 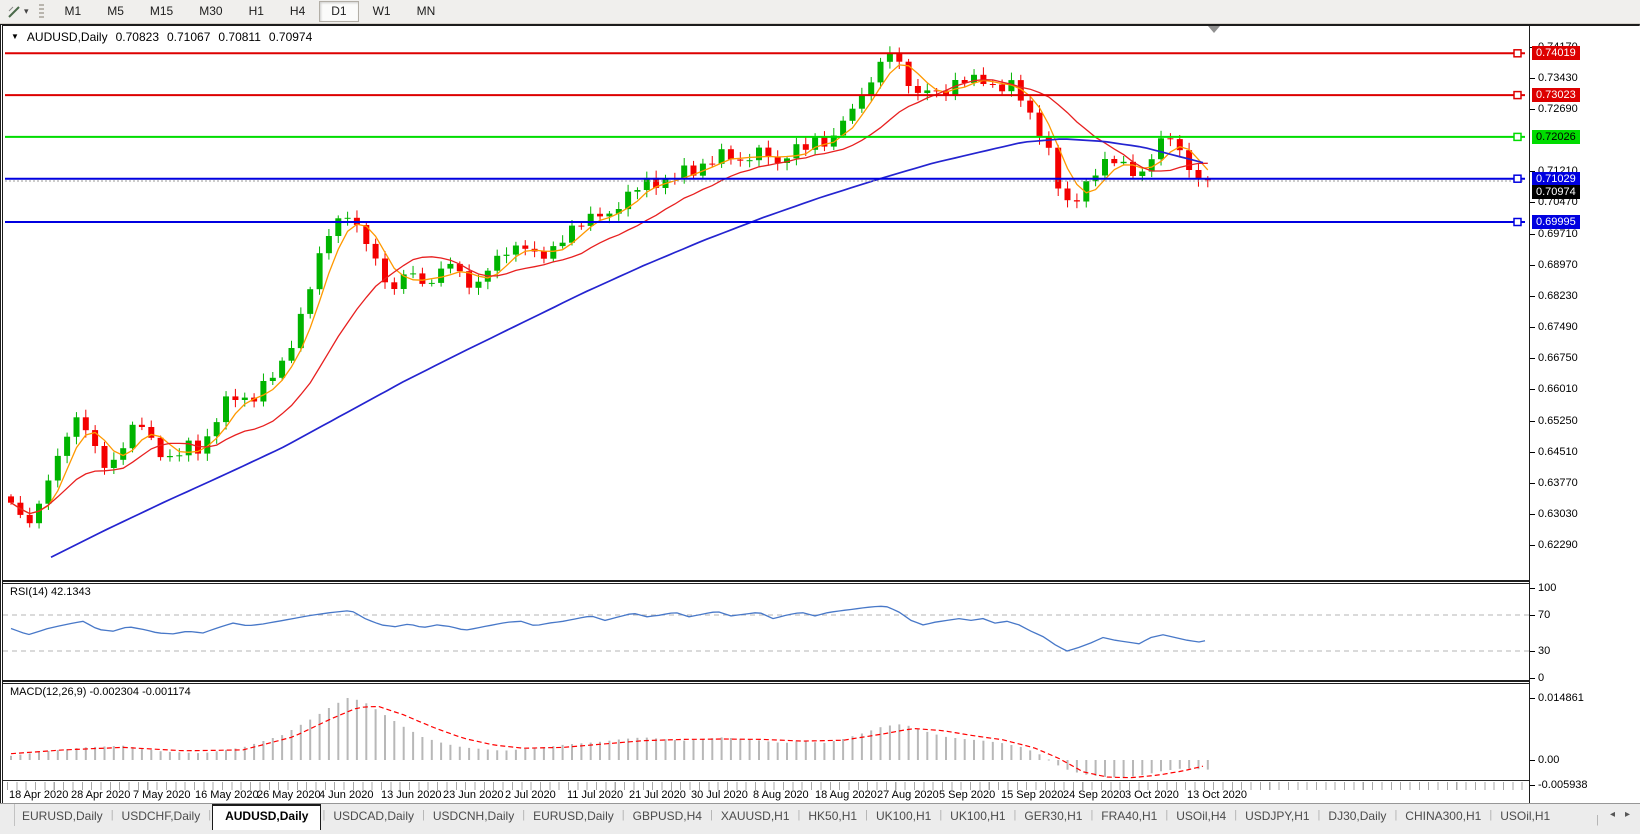 What do you see at coordinates (115, 11) in the screenshot?
I see `timeframe-button-m5: M5` at bounding box center [115, 11].